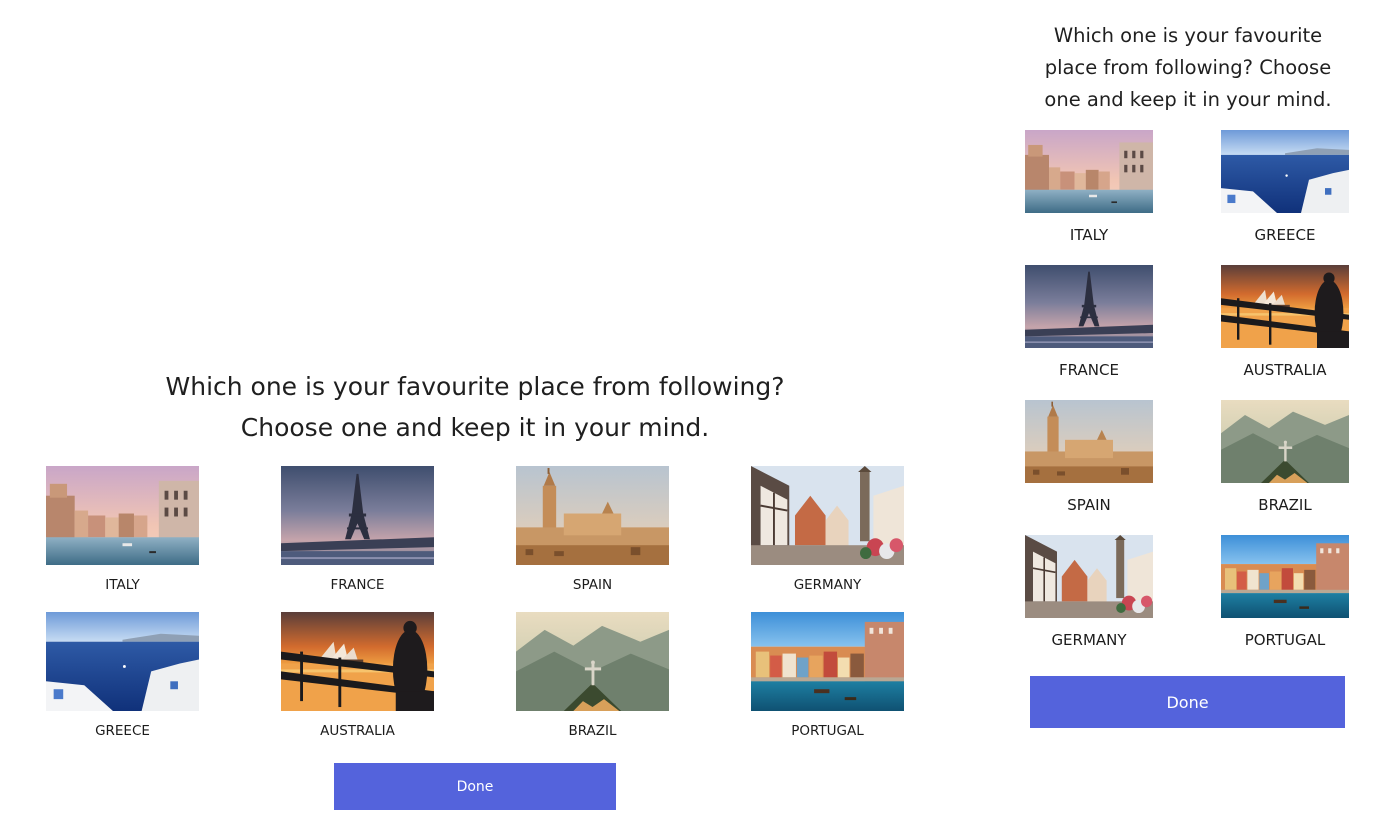 The image size is (1384, 814). I want to click on question-line-2: place from following? Choose, so click(1188, 67).